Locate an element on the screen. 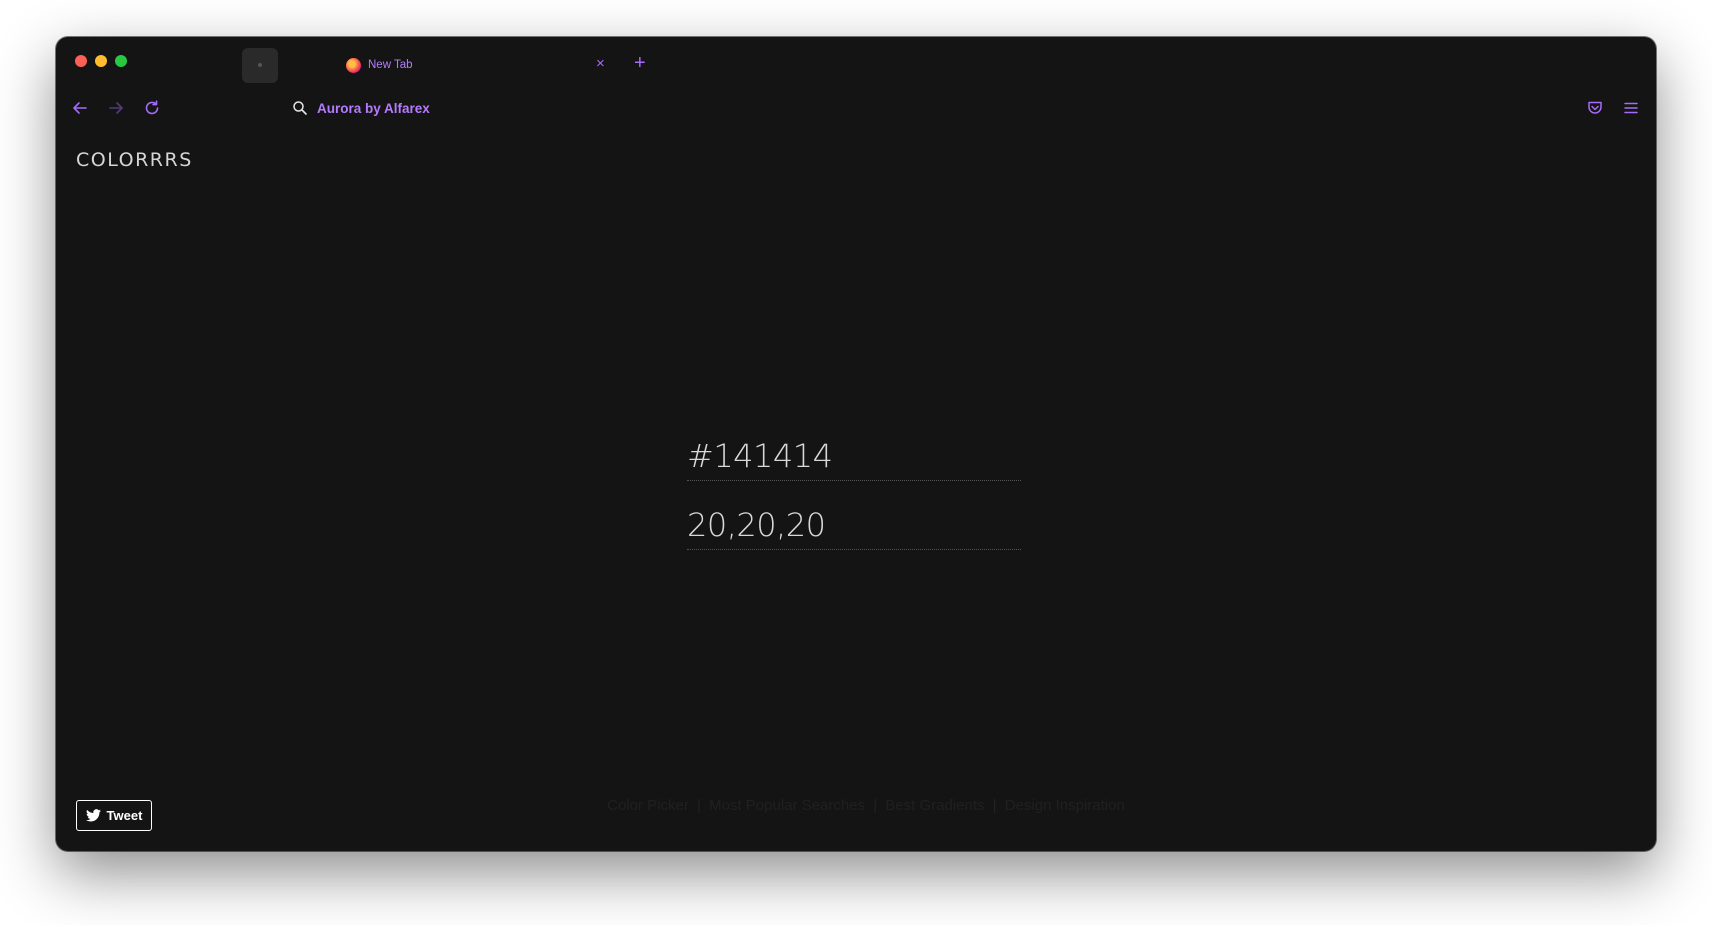  tab-close-button: × is located at coordinates (600, 63).